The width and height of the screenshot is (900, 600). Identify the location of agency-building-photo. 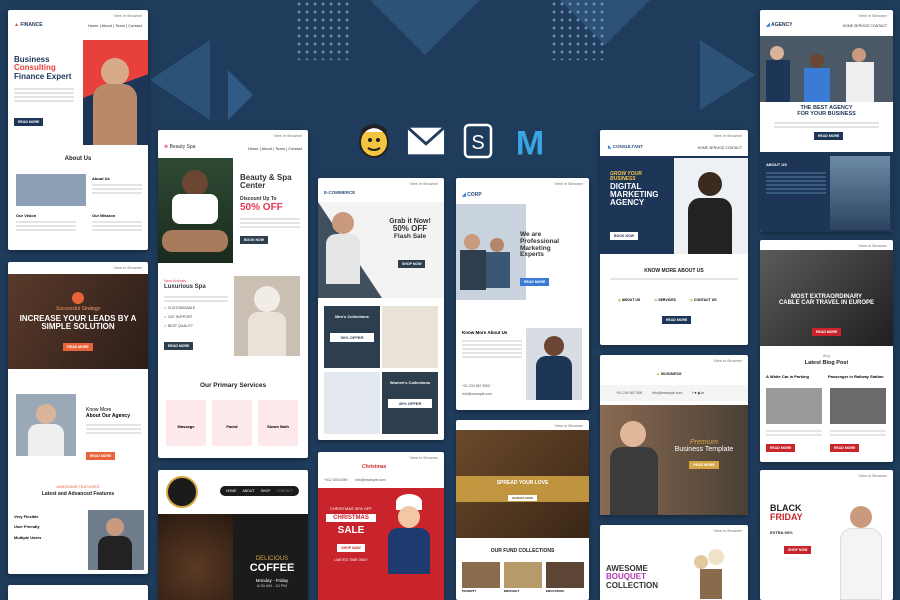
(860, 193).